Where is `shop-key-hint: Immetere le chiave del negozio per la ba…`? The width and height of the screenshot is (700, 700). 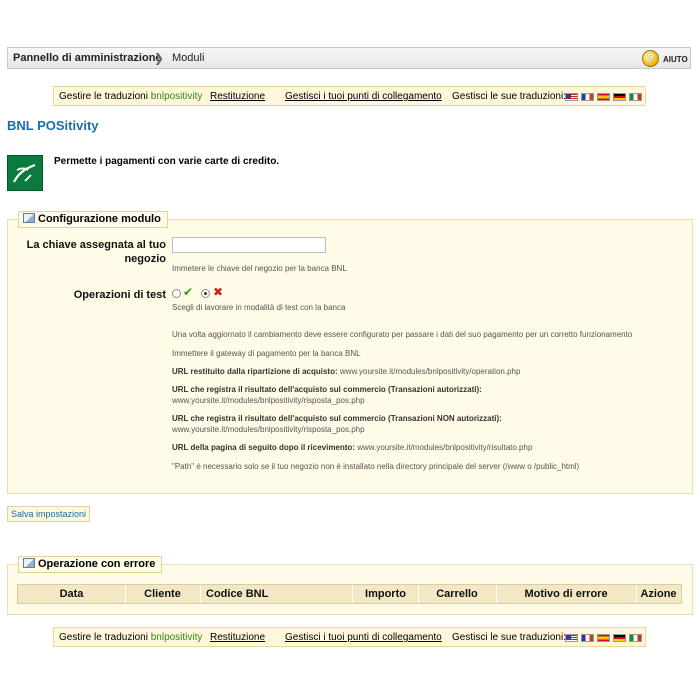 shop-key-hint: Immetere le chiave del negozio per la ba… is located at coordinates (259, 268).